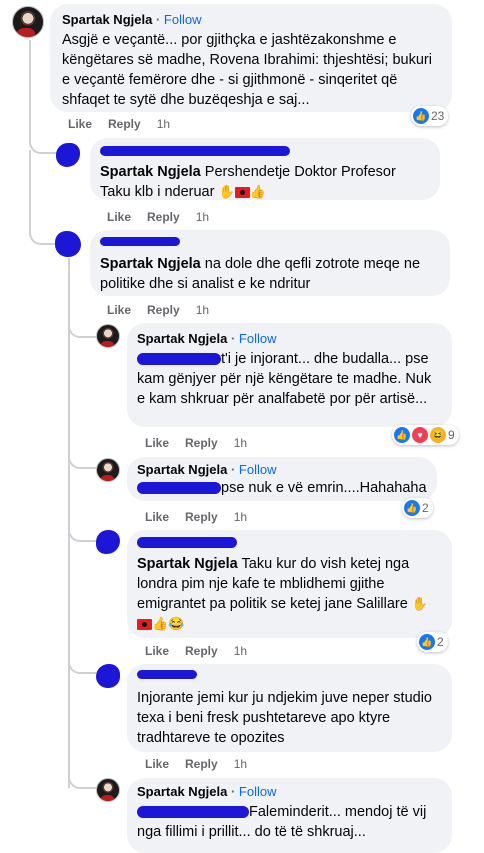 This screenshot has width=484, height=853. What do you see at coordinates (324, 488) in the screenshot?
I see `comment-text: pse nuk e vë emrin....Hahahaha` at bounding box center [324, 488].